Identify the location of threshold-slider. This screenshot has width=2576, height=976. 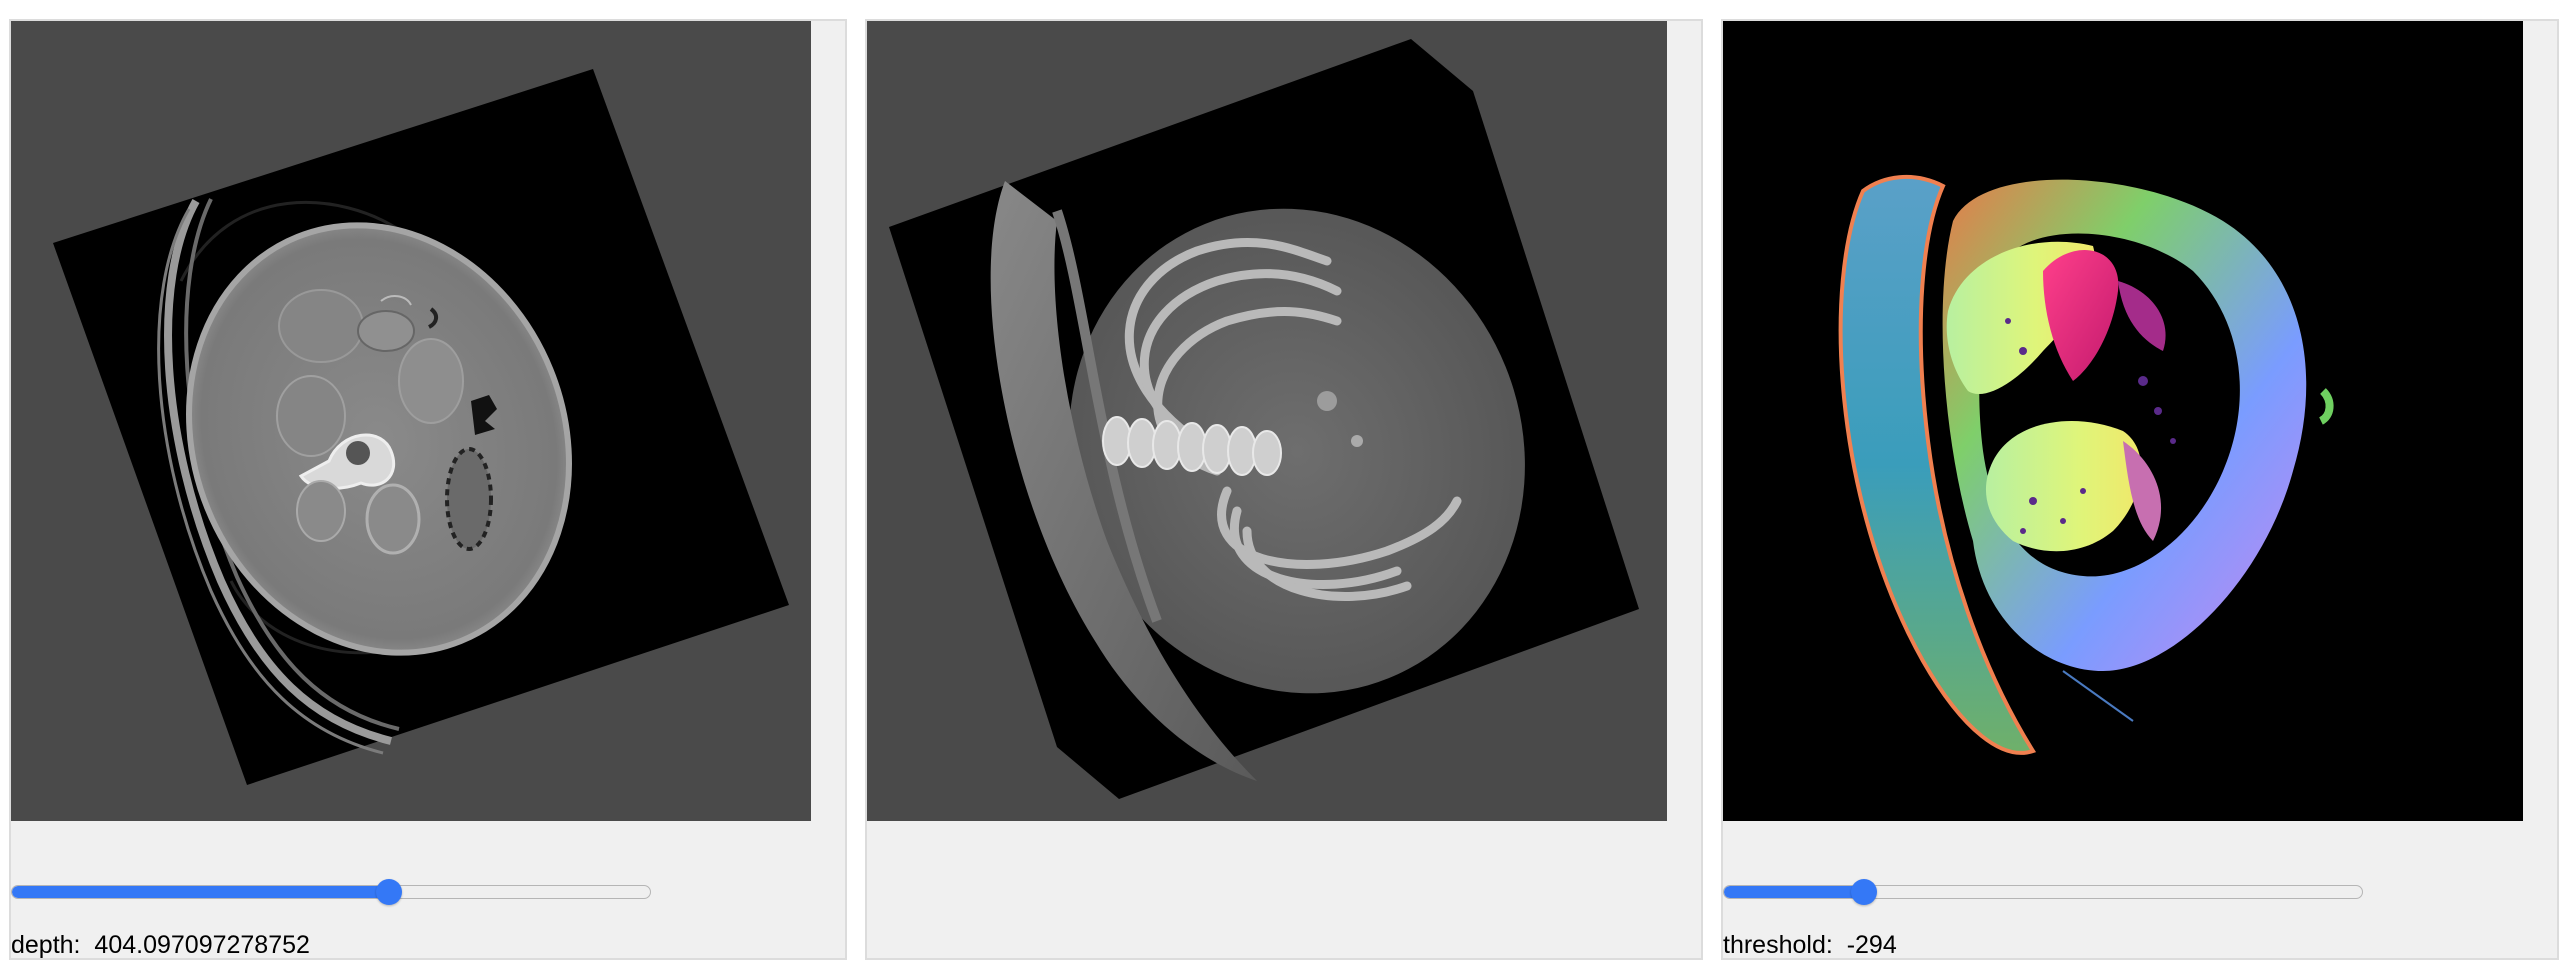
(2043, 892).